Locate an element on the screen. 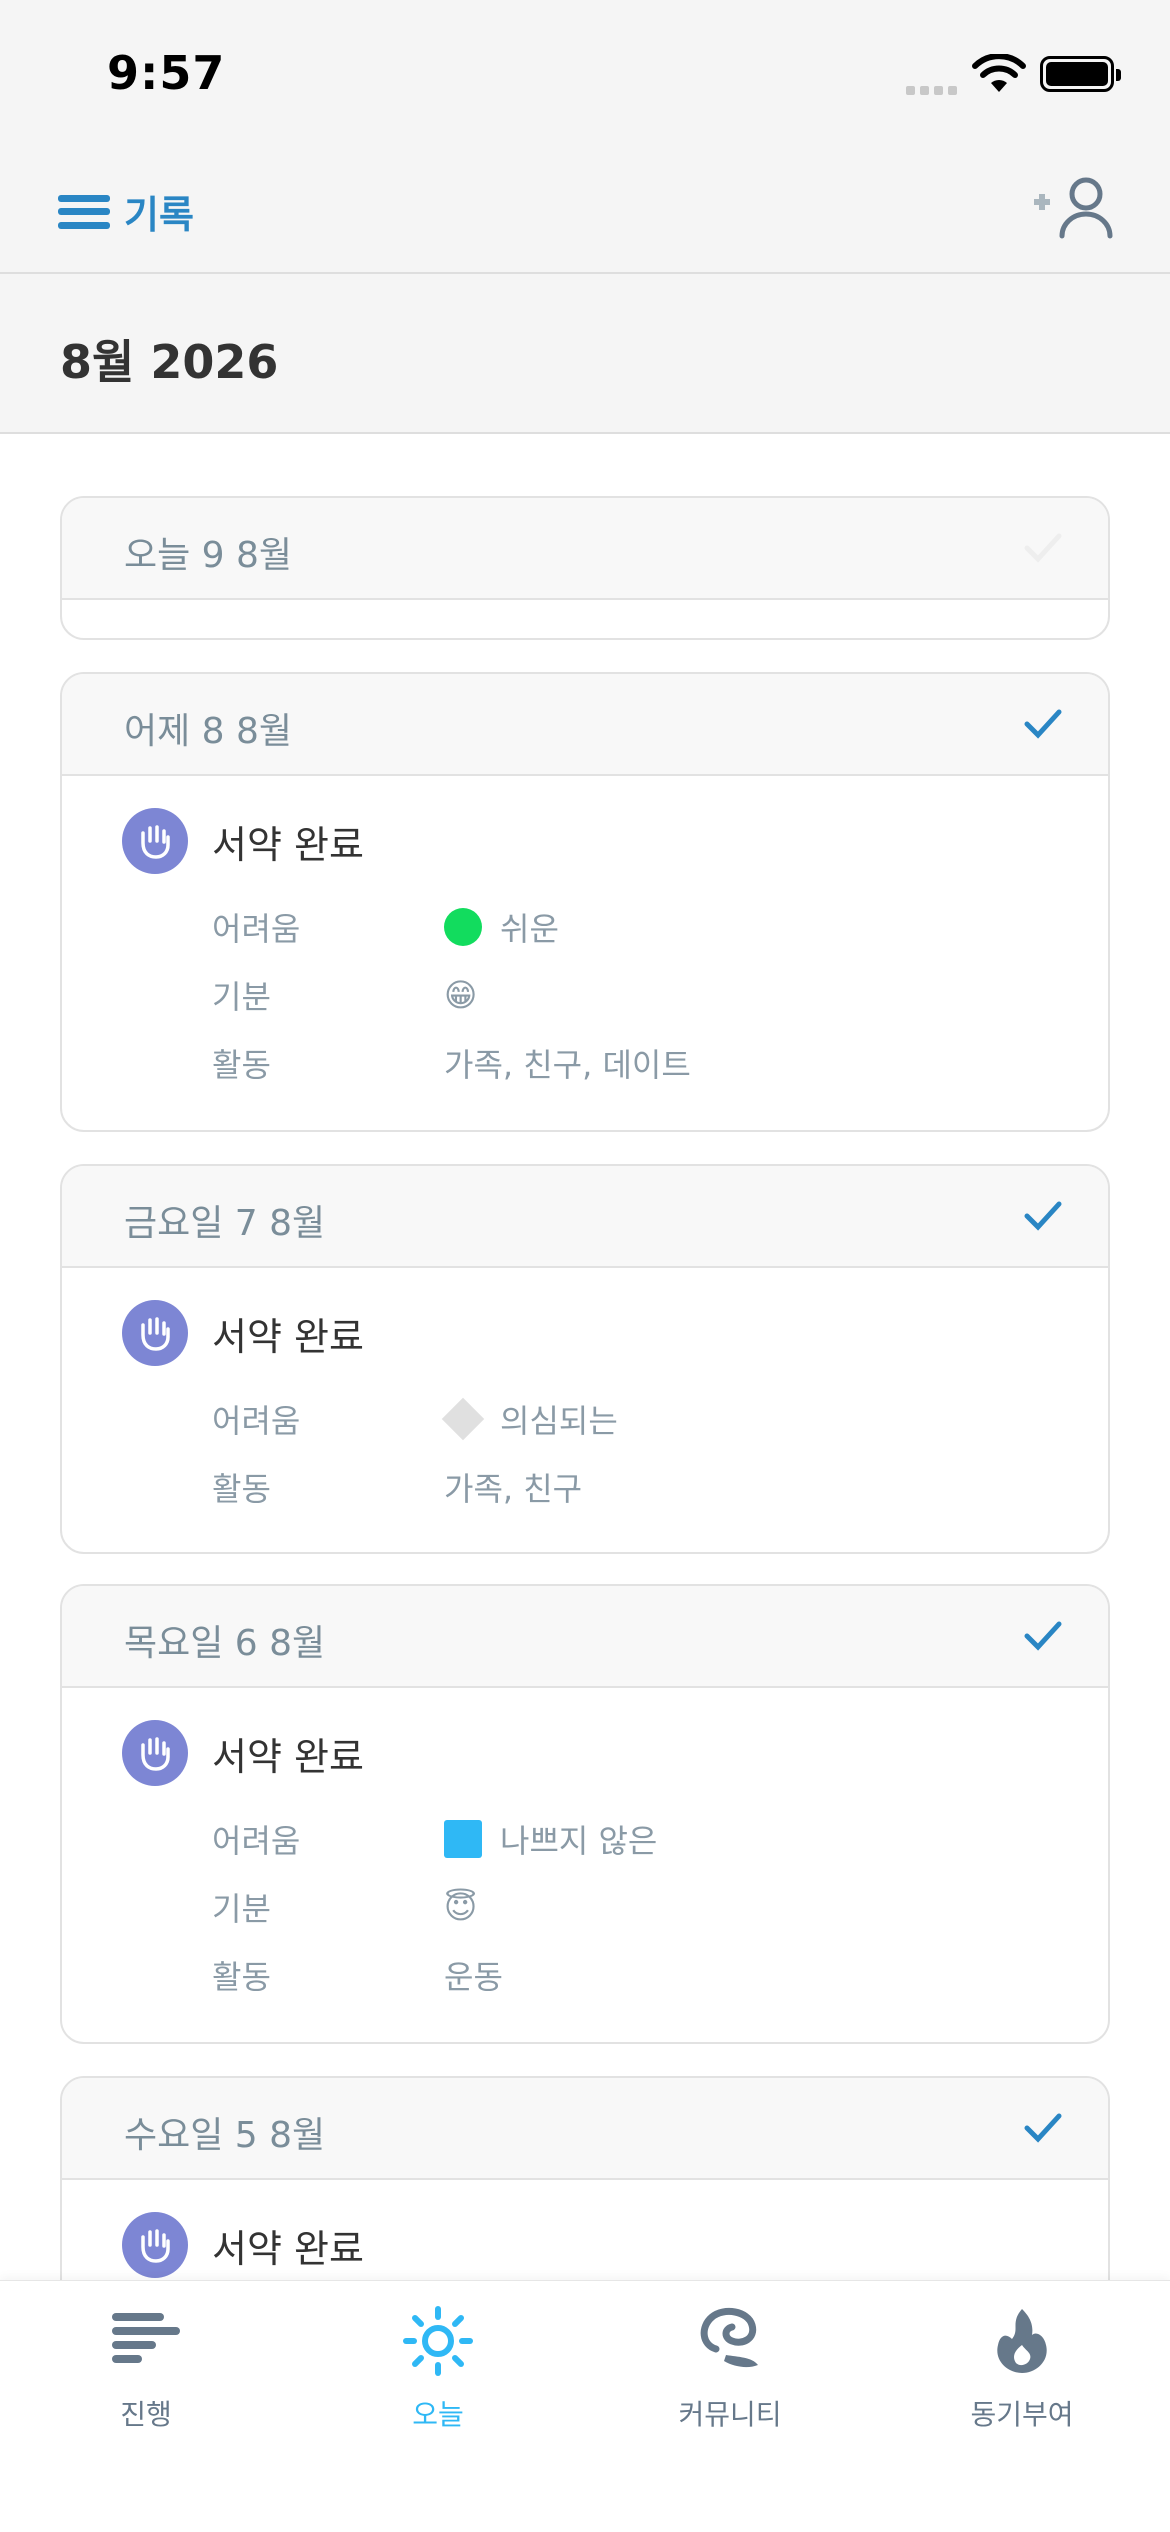 The image size is (1170, 2532). day-card-header: 금요일 7 8월 is located at coordinates (585, 1217).